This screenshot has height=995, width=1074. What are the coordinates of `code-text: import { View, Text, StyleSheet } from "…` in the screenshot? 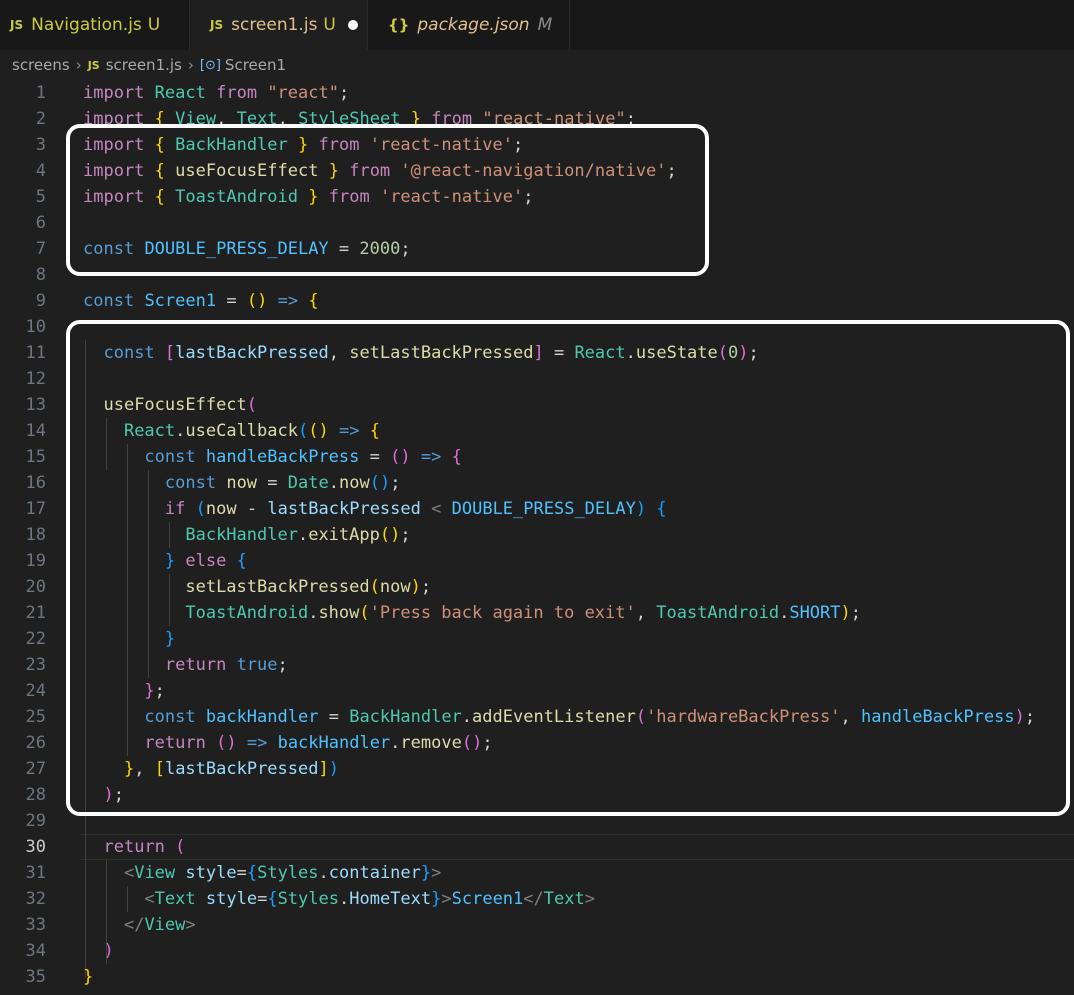 It's located at (359, 119).